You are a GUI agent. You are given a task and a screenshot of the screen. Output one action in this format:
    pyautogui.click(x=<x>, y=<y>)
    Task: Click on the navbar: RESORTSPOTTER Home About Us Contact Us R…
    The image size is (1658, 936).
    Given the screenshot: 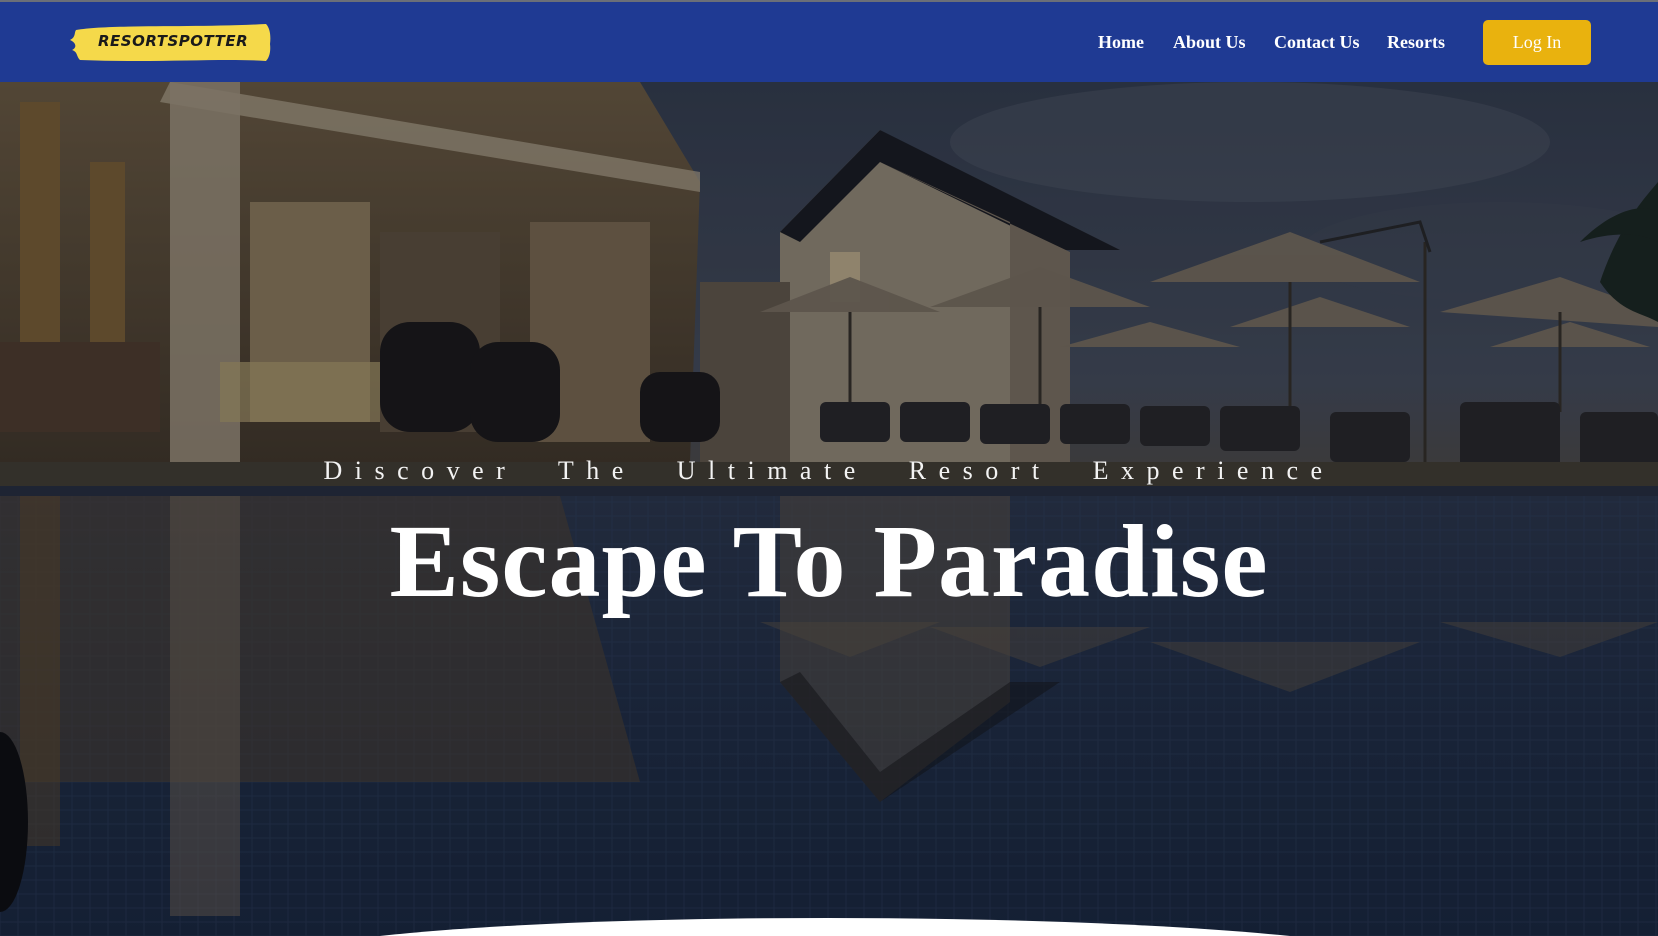 What is the action you would take?
    pyautogui.click(x=829, y=41)
    